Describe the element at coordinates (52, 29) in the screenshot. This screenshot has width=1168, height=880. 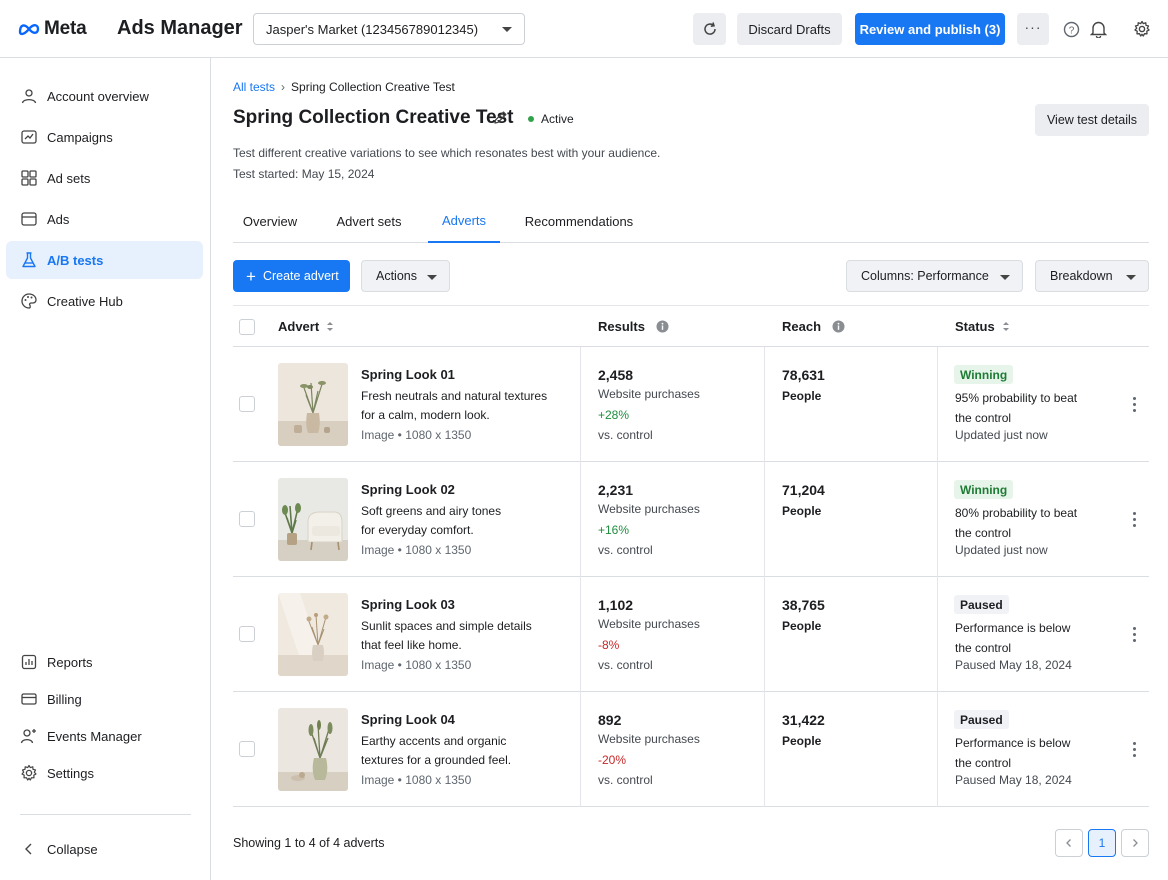
I see `meta-logo: Meta` at that location.